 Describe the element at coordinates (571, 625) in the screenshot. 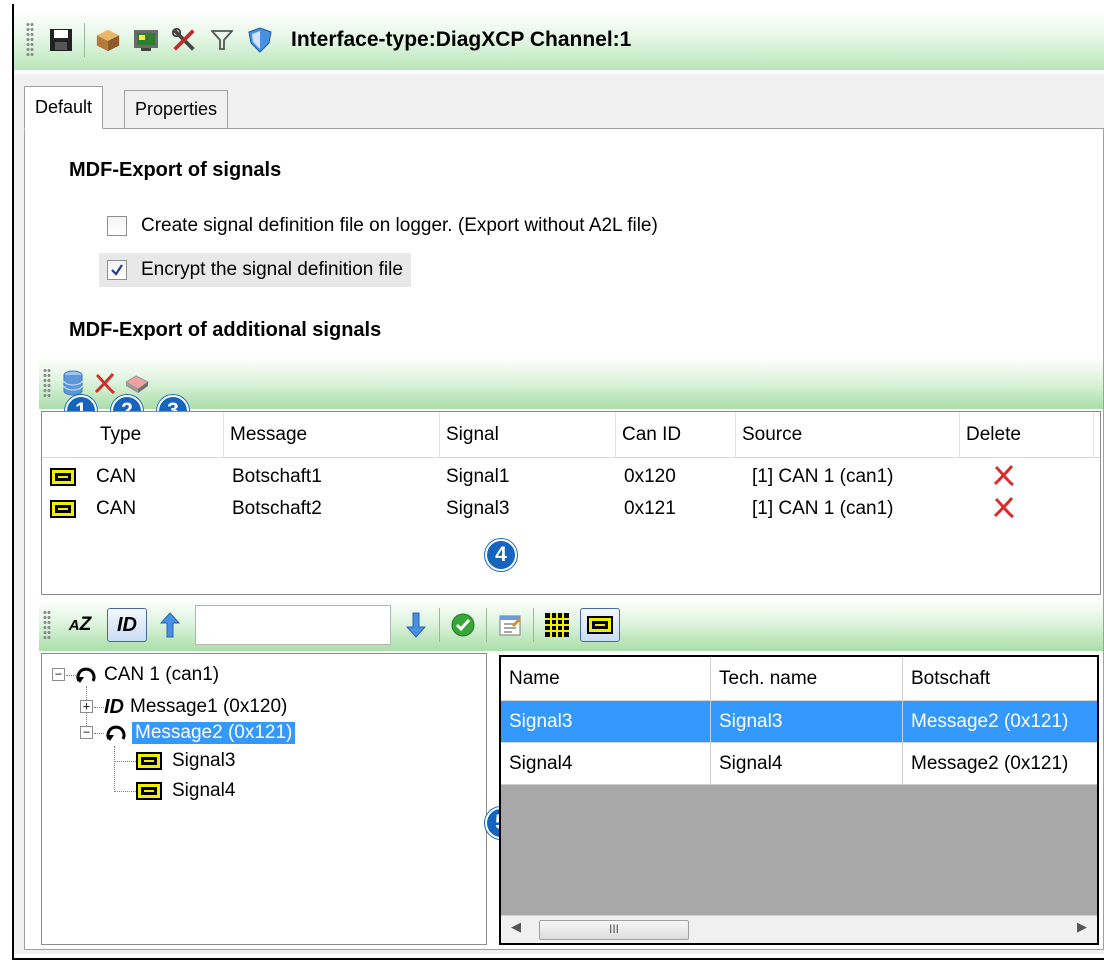

I see `signal-browser-toolbar: AZ ID` at that location.